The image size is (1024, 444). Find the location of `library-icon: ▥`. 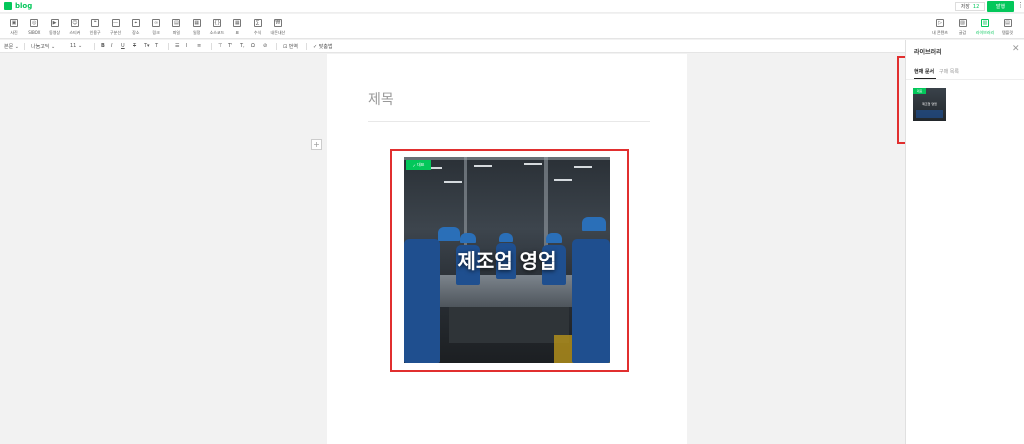

library-icon: ▥ is located at coordinates (985, 23).